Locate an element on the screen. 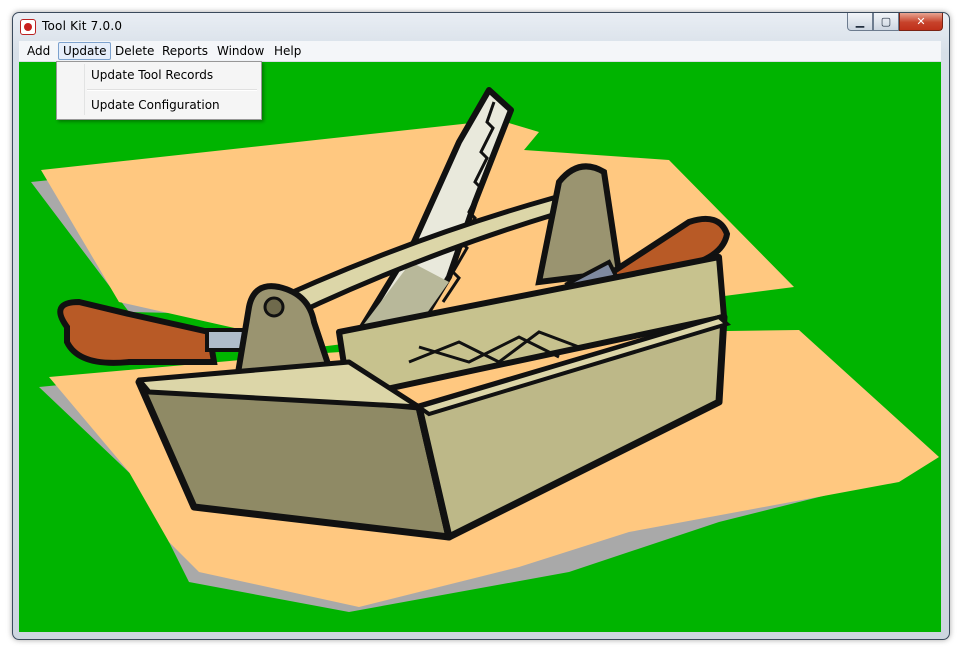  menu-window: Window is located at coordinates (240, 51).